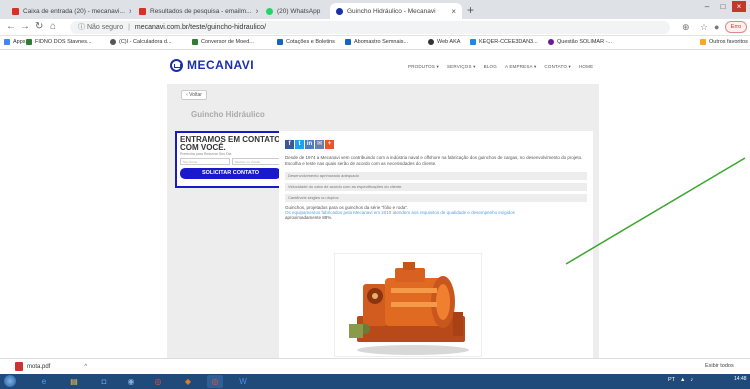 Image resolution: width=750 pixels, height=389 pixels. Describe the element at coordinates (142, 11) in the screenshot. I see `gmail-icon` at that location.